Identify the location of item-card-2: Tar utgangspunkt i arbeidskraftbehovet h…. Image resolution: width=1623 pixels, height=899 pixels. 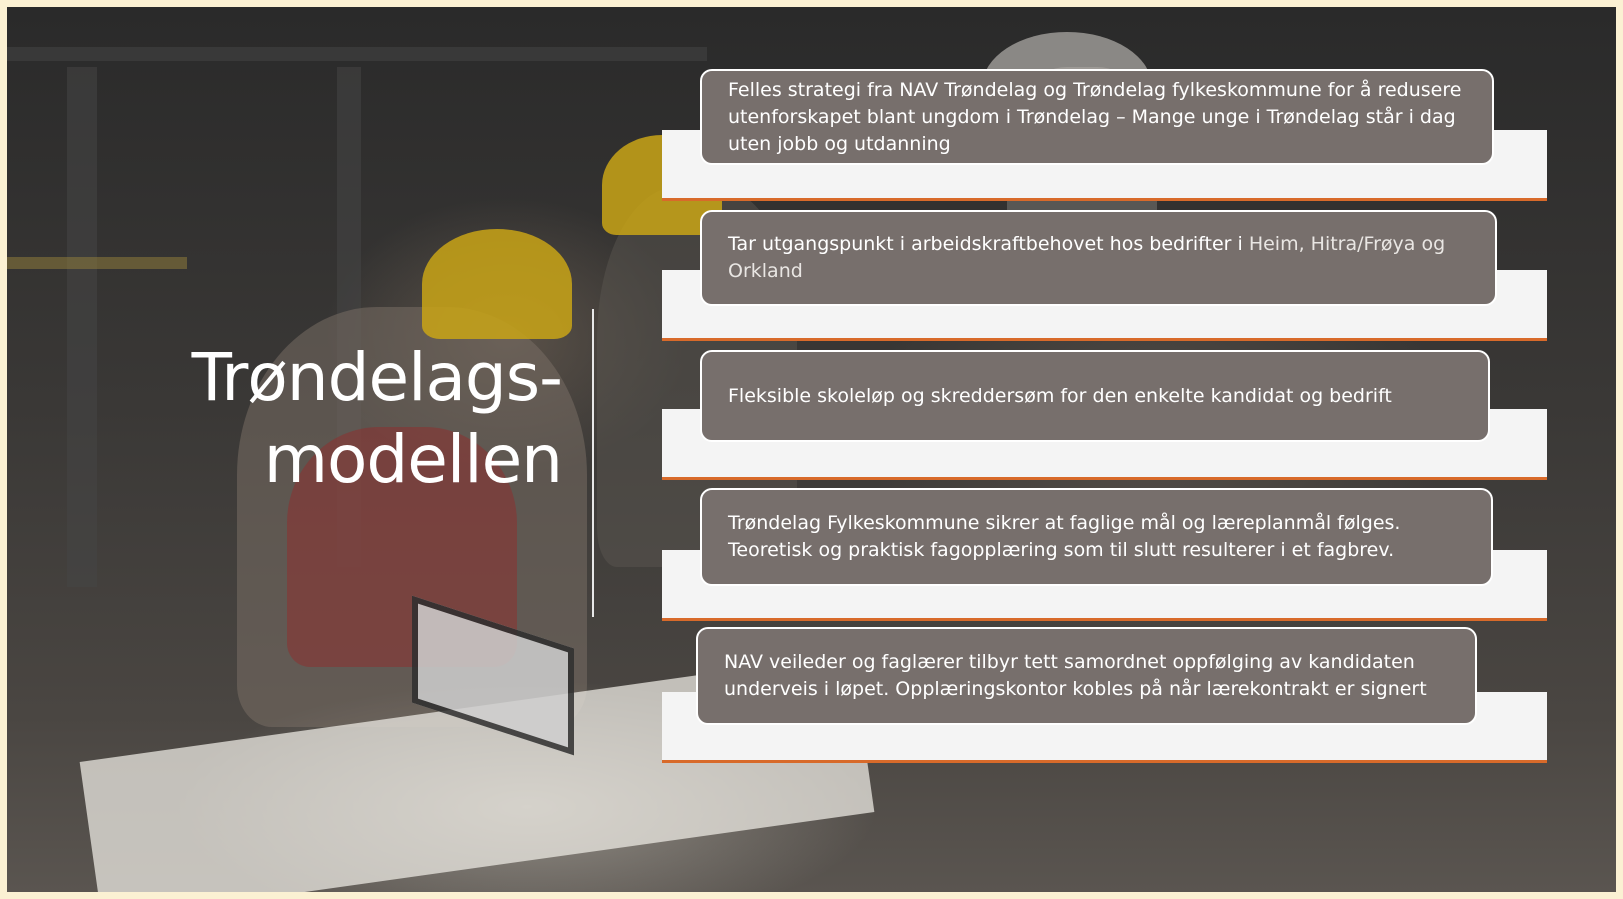
(1098, 258).